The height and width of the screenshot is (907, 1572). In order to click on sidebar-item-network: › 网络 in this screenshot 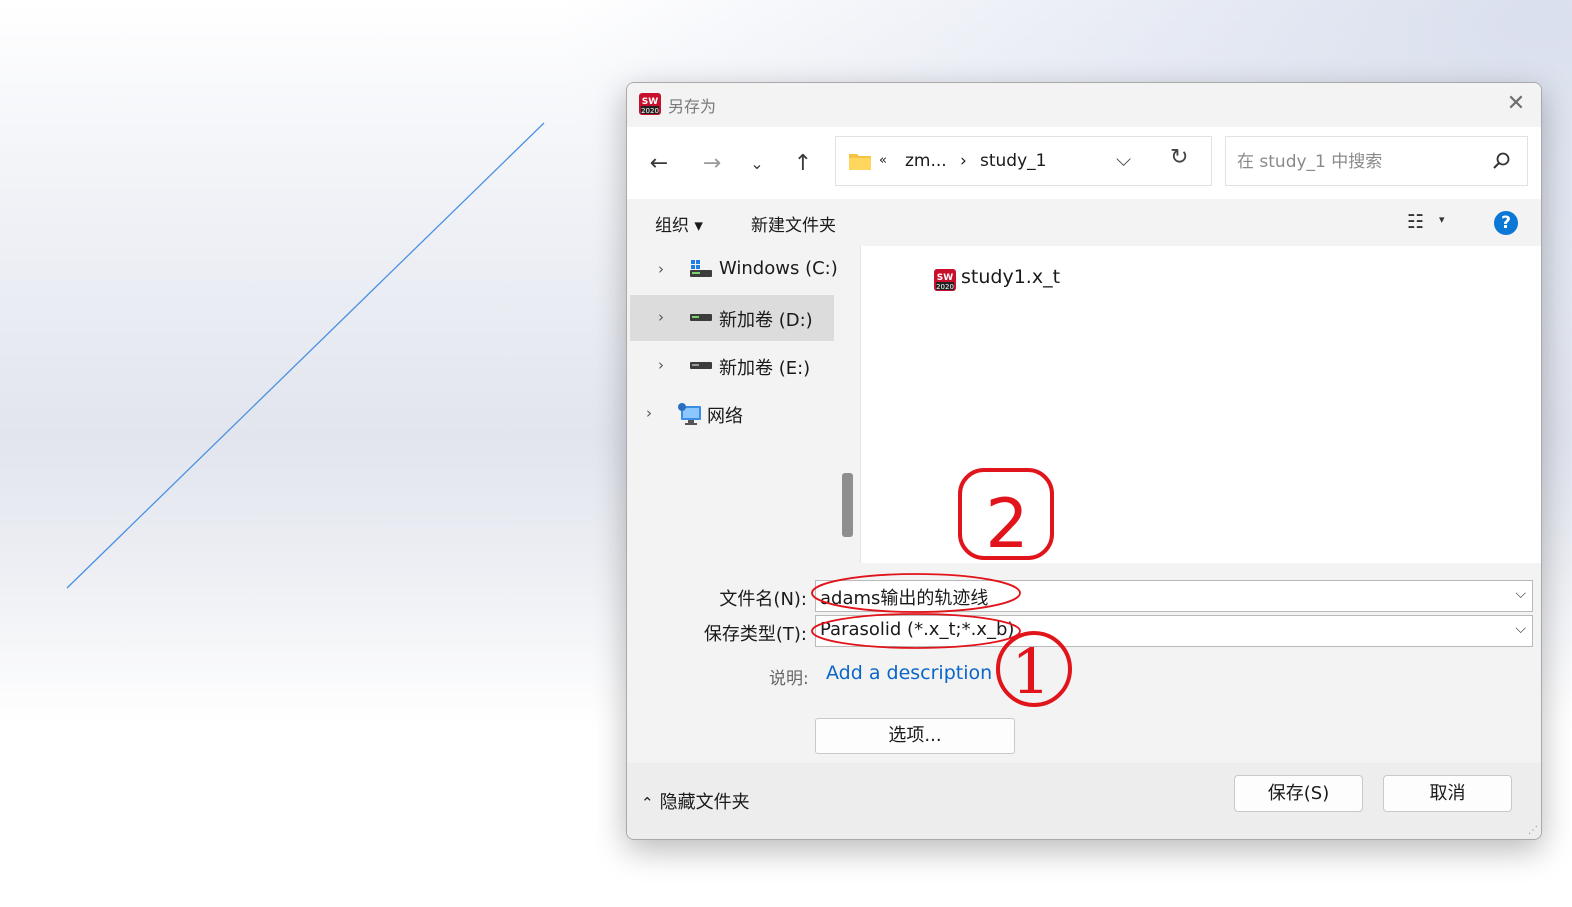, I will do `click(732, 414)`.